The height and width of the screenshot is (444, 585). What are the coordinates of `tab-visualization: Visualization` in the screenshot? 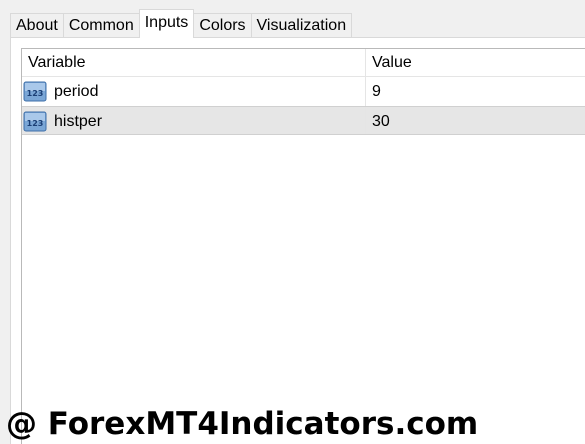 It's located at (301, 25).